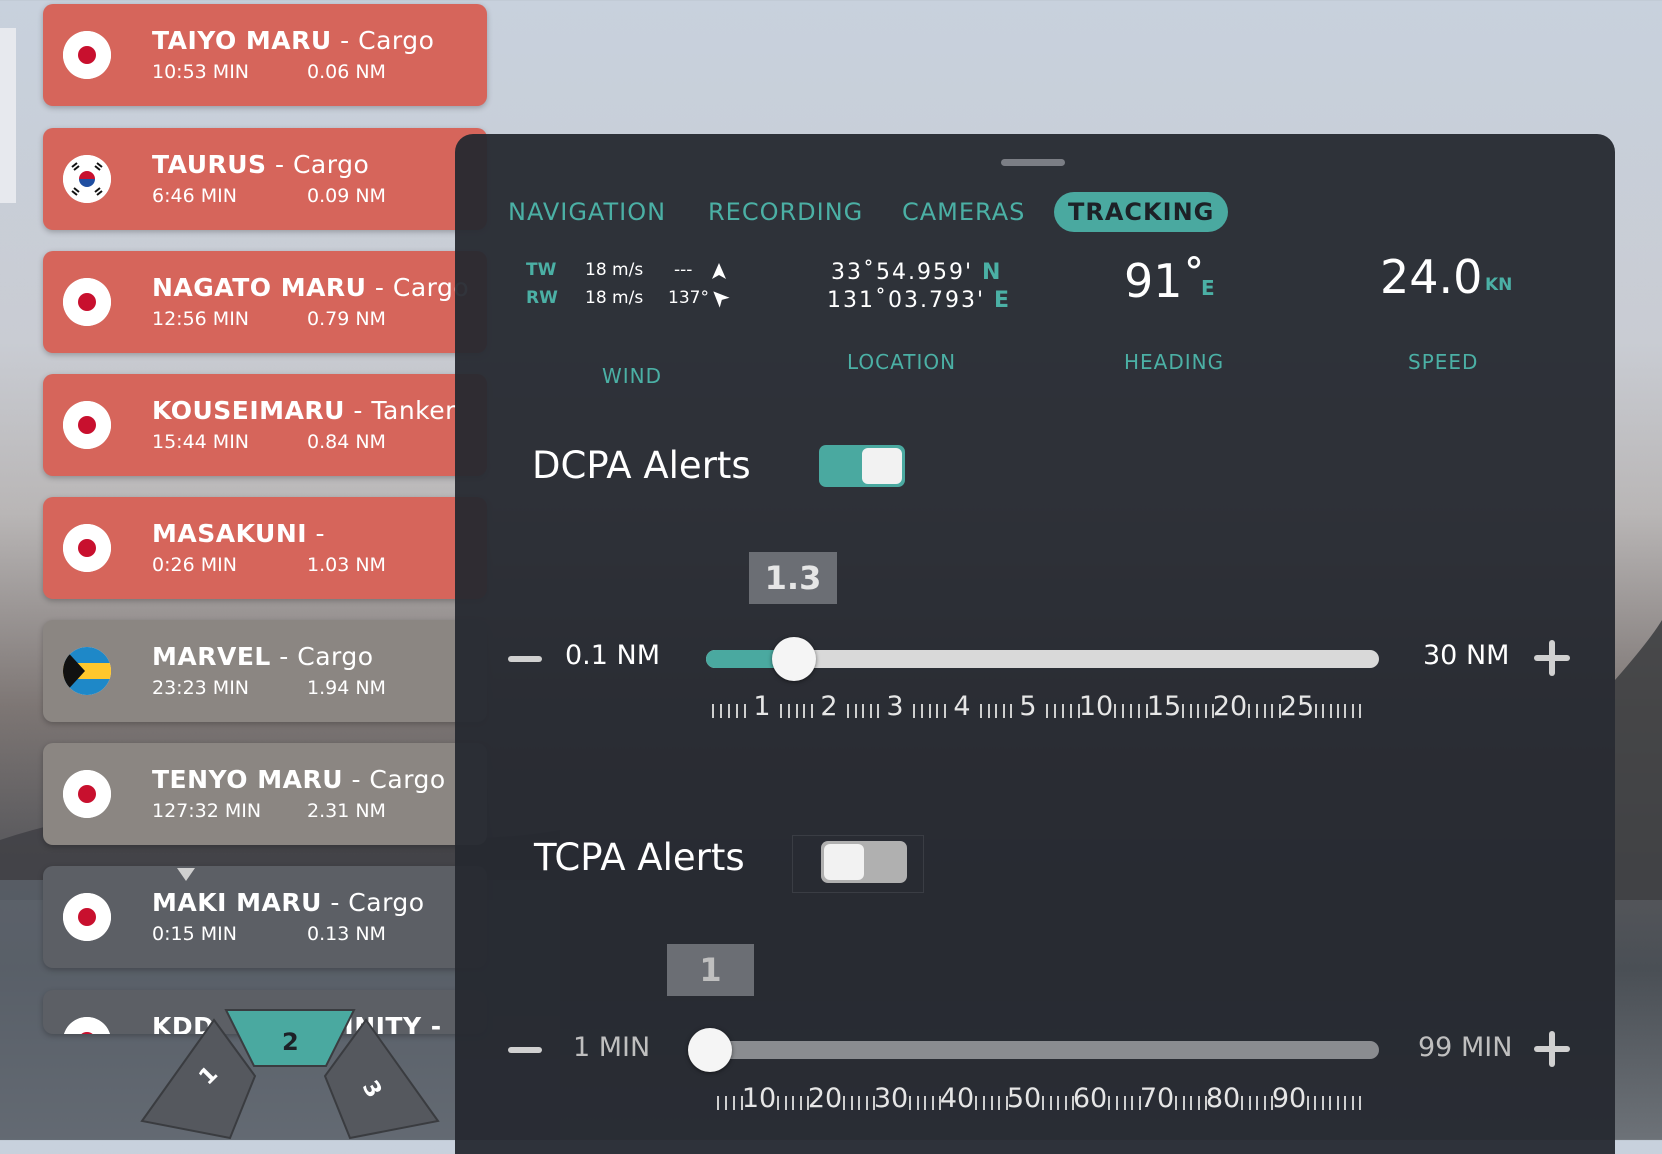  I want to click on scale-label: 80, so click(1223, 1098).